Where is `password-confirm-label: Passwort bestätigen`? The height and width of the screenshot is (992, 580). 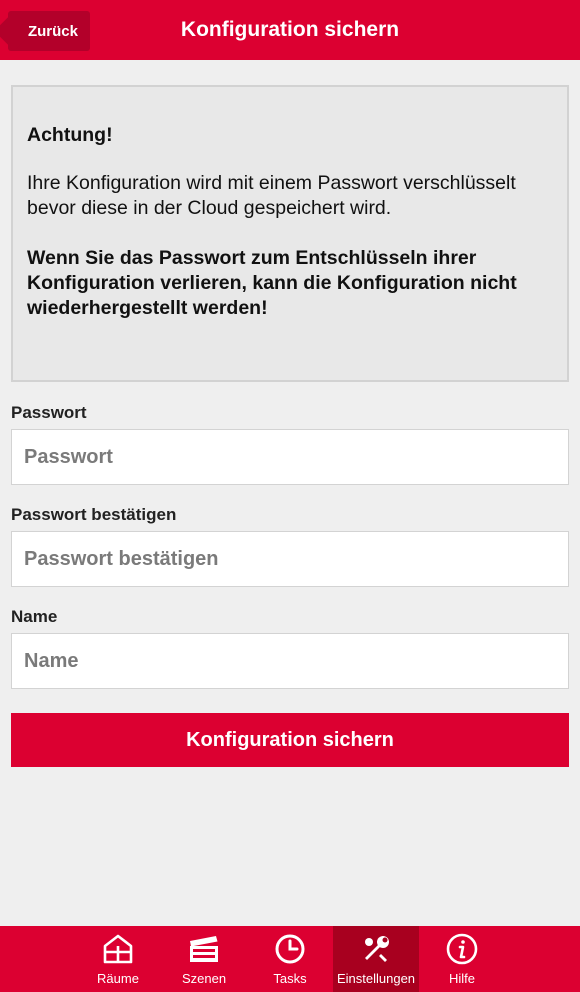 password-confirm-label: Passwort bestätigen is located at coordinates (94, 514).